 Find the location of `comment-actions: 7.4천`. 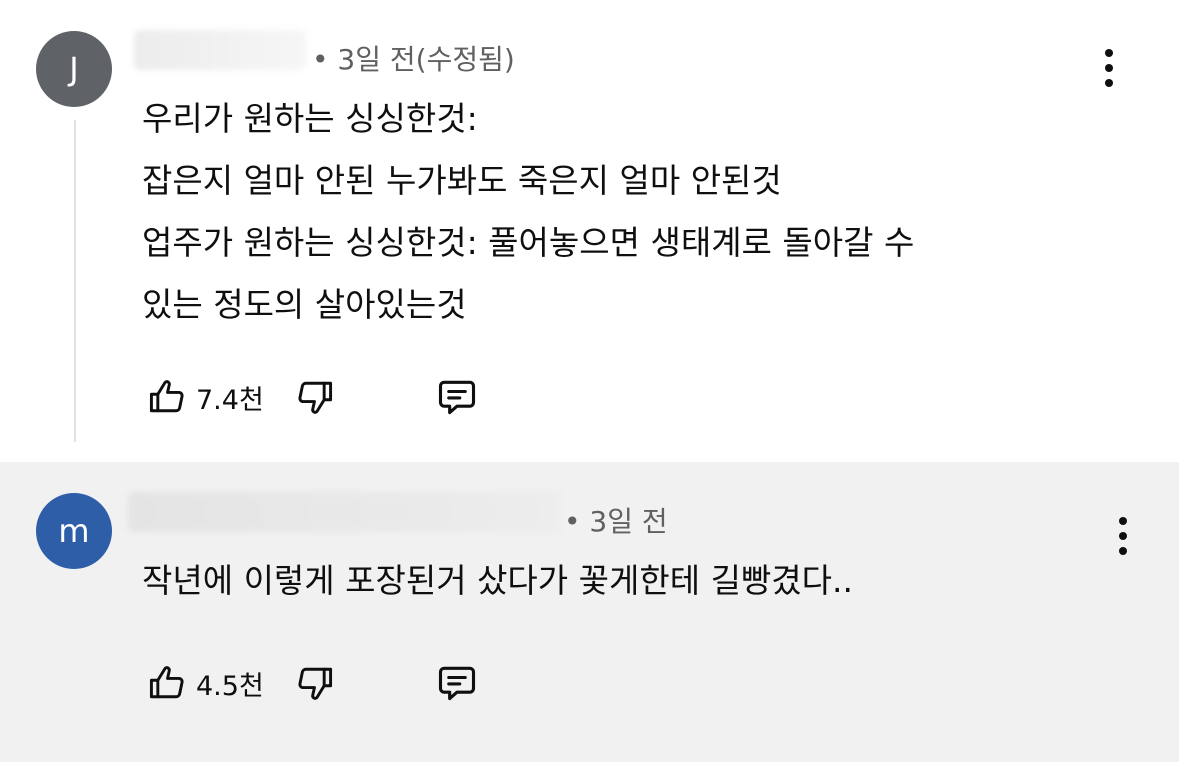

comment-actions: 7.4천 is located at coordinates (312, 397).